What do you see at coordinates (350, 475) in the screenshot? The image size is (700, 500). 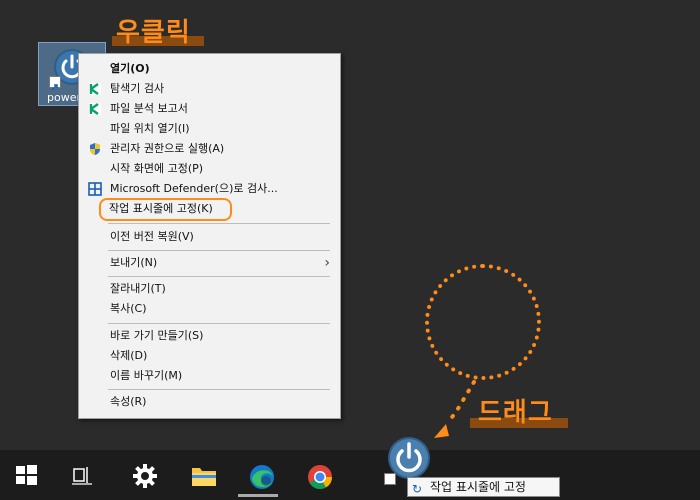 I see `taskbar` at bounding box center [350, 475].